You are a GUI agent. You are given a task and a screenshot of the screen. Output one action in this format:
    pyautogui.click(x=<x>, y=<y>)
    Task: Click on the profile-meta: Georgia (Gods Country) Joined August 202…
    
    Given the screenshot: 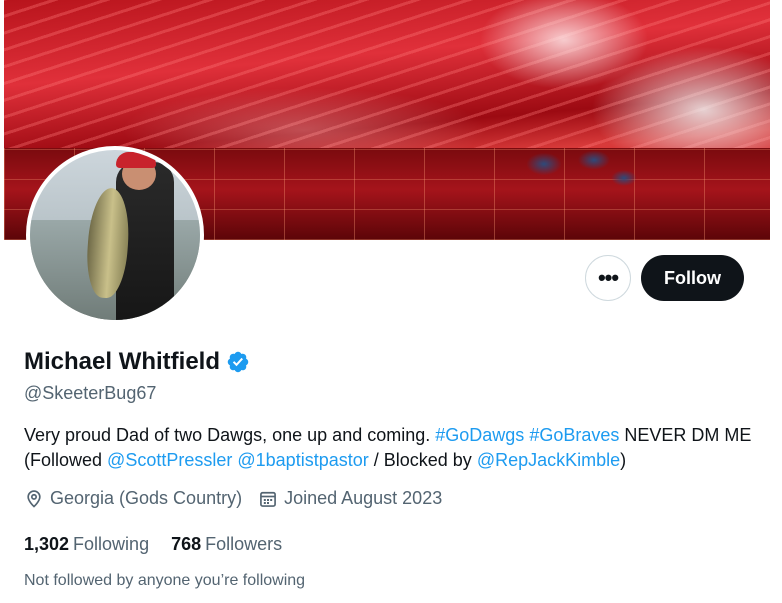 What is the action you would take?
    pyautogui.click(x=241, y=498)
    